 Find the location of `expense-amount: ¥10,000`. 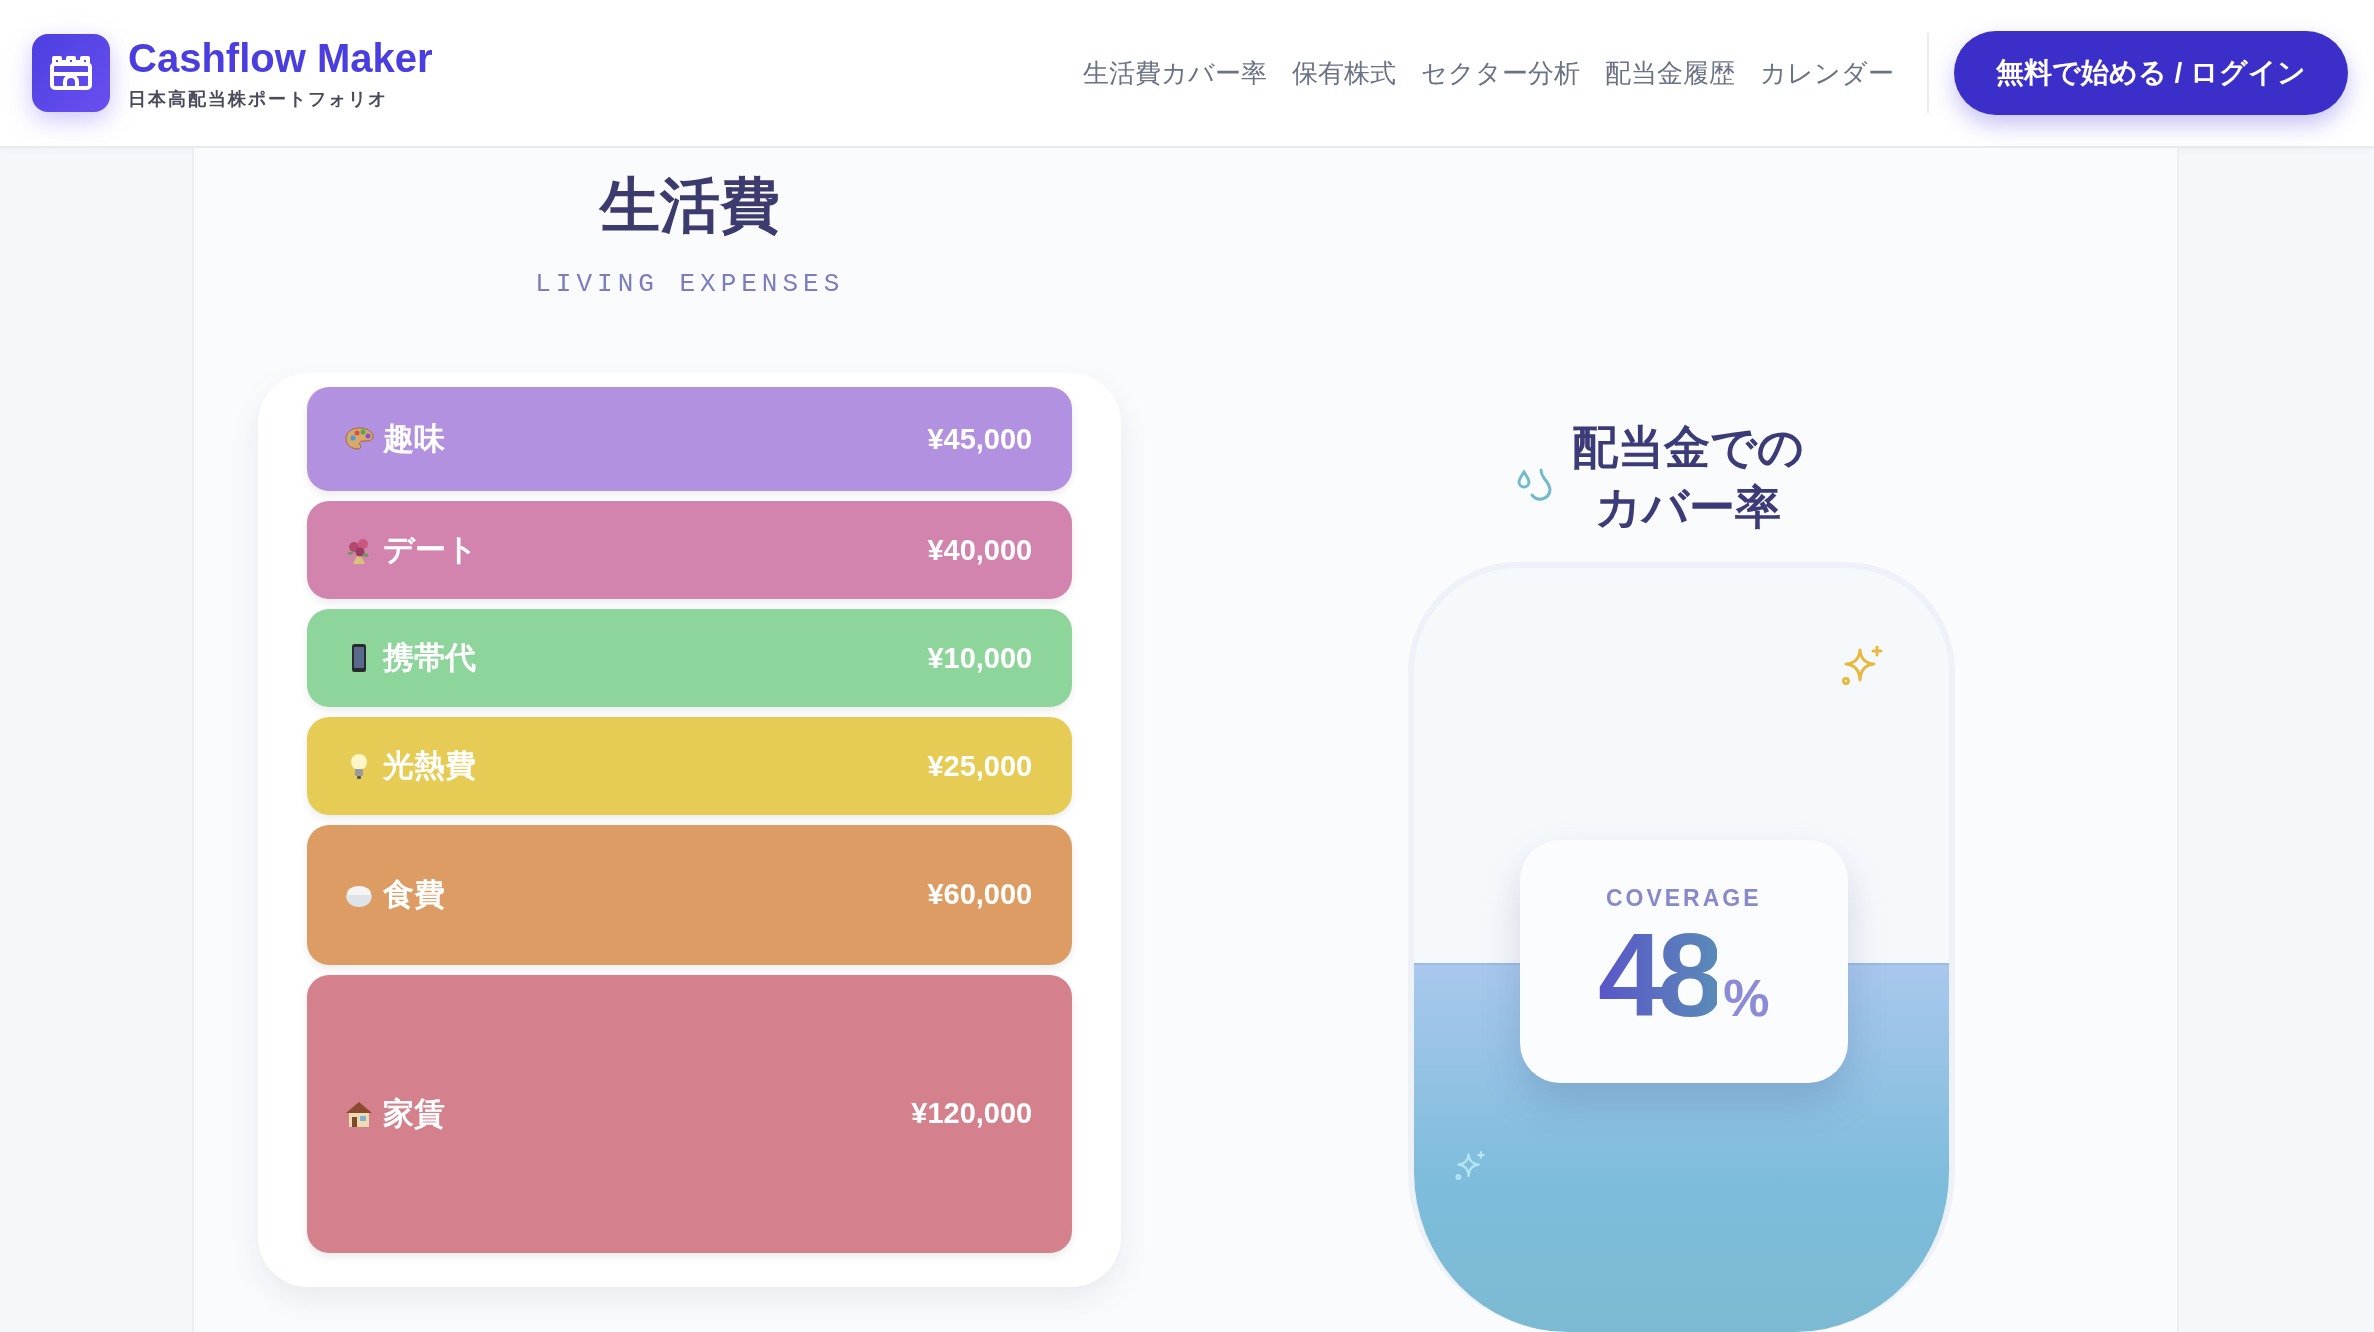

expense-amount: ¥10,000 is located at coordinates (980, 658).